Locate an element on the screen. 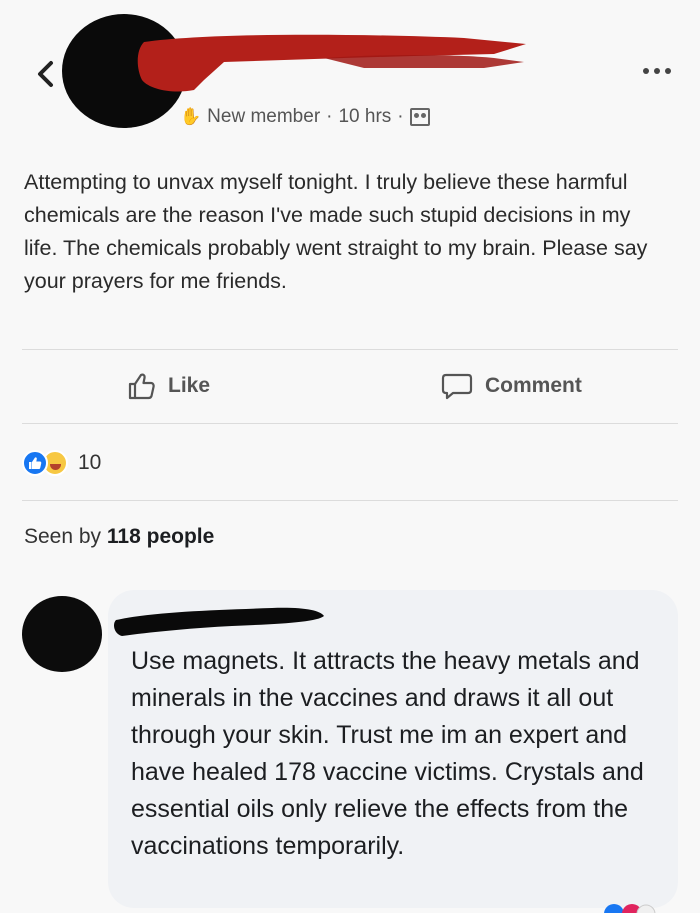 Image resolution: width=700 pixels, height=913 pixels. more-options-icon is located at coordinates (661, 71).